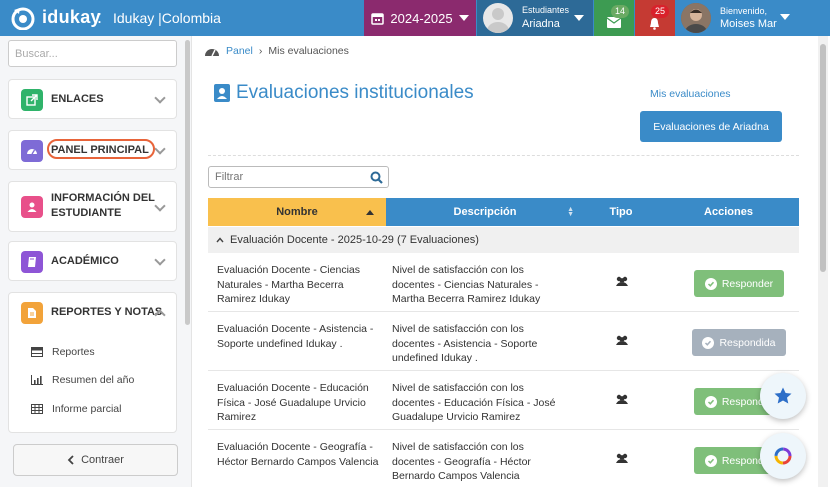  What do you see at coordinates (71, 17) in the screenshot?
I see `brand-name: idukay` at bounding box center [71, 17].